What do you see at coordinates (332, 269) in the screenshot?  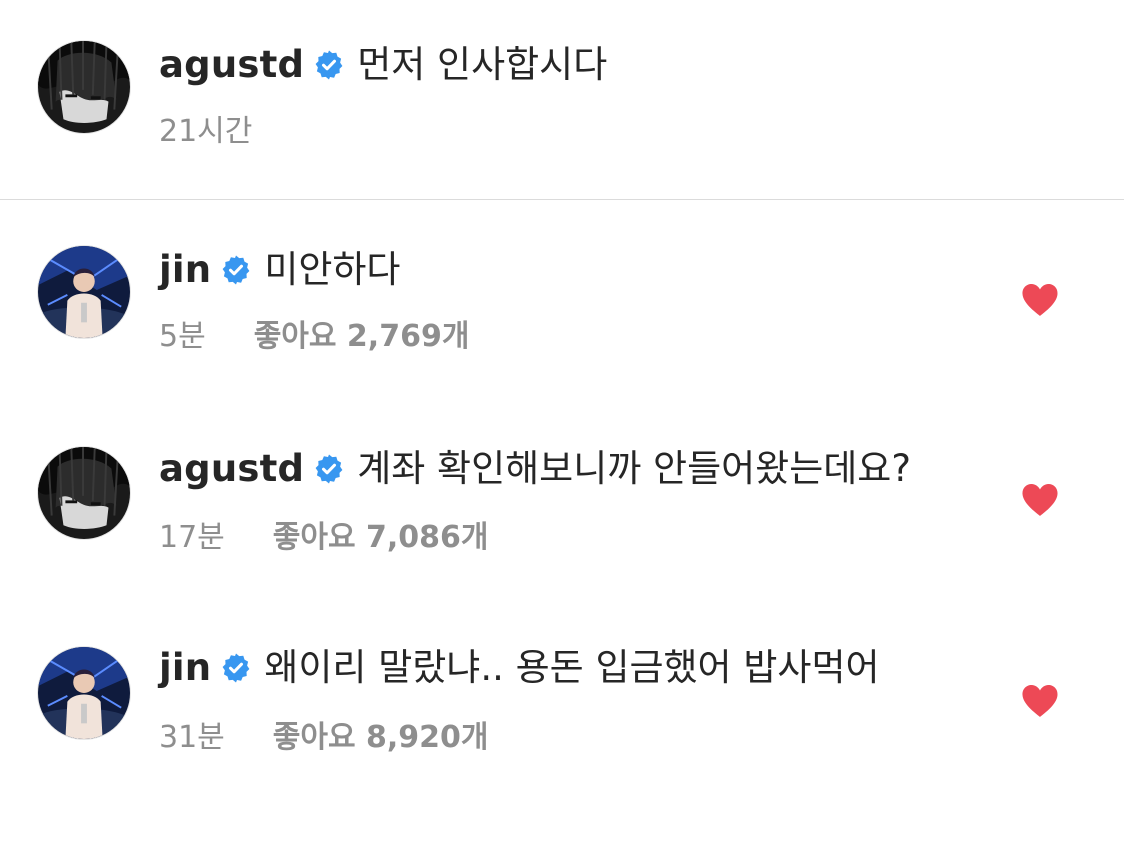 I see `comment-text: 미안하다` at bounding box center [332, 269].